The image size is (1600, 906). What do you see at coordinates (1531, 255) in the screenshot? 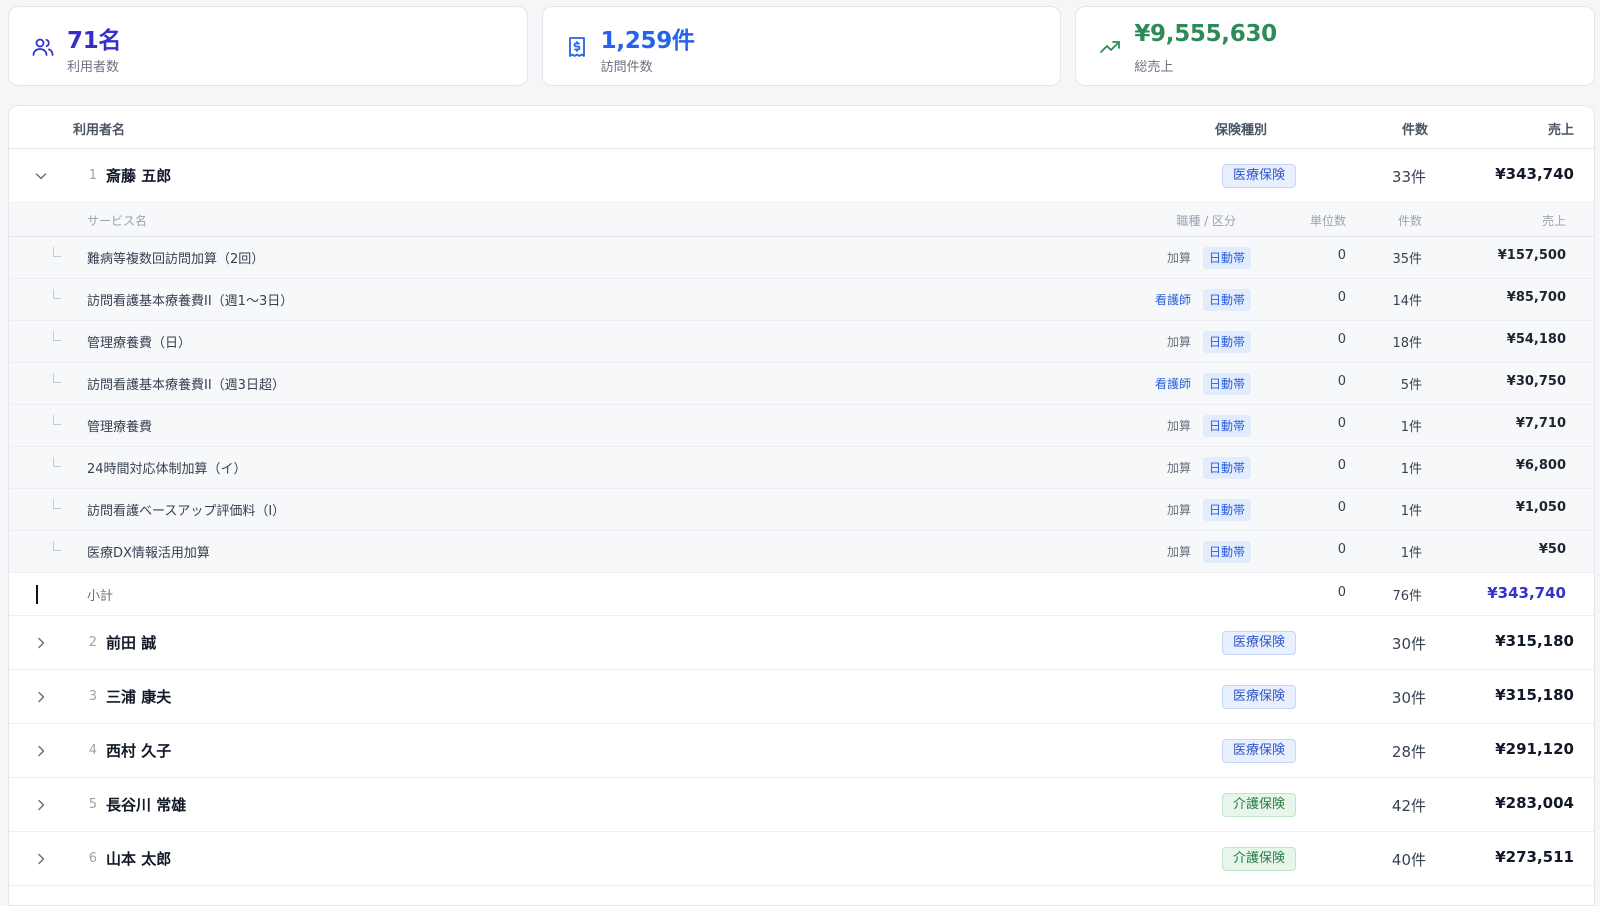
I see `service-sales: ¥157,500` at bounding box center [1531, 255].